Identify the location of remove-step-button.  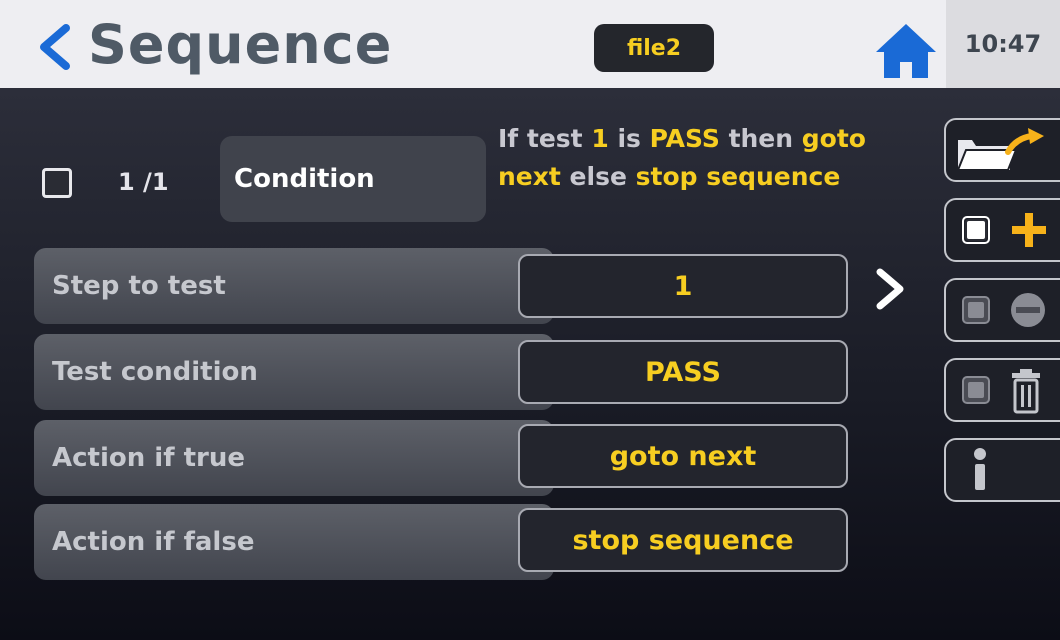
(1002, 310).